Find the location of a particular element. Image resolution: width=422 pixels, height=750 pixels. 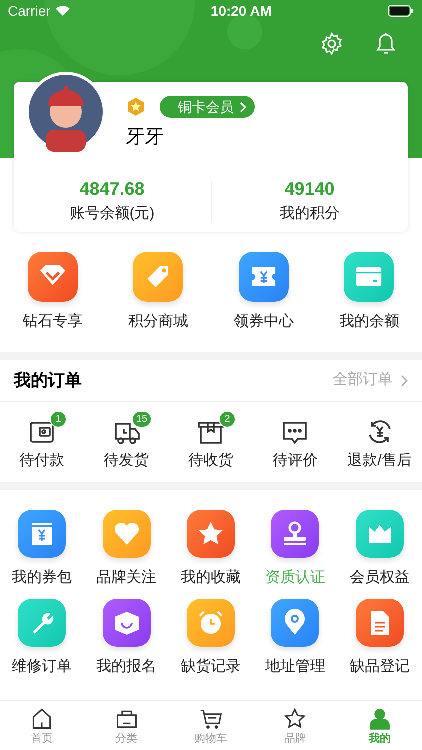

service-label: 缺品登记 is located at coordinates (380, 666).